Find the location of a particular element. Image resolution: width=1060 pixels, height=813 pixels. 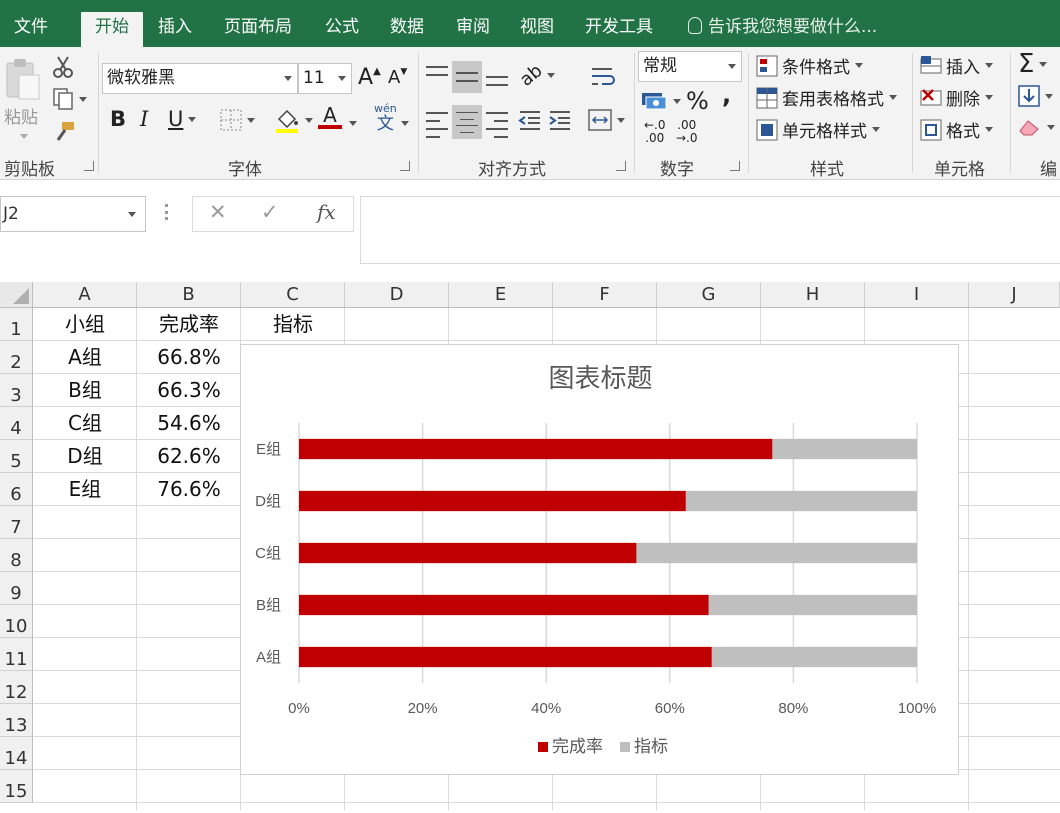

row-header-6: 6 is located at coordinates (16, 489).